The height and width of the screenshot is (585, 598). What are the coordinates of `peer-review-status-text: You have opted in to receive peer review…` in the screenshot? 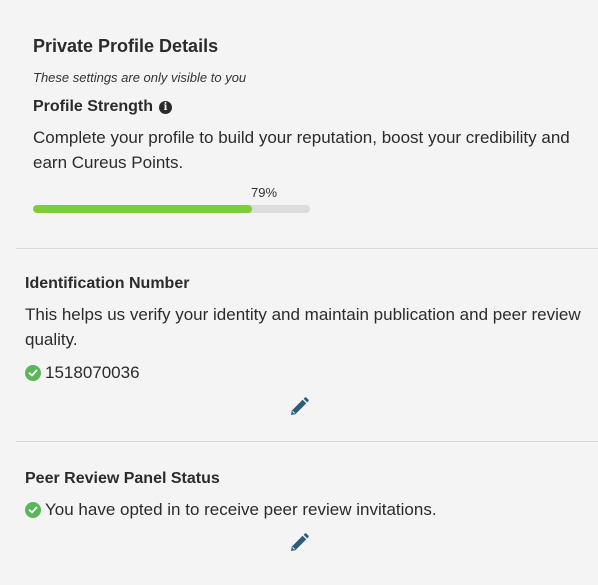 It's located at (241, 509).